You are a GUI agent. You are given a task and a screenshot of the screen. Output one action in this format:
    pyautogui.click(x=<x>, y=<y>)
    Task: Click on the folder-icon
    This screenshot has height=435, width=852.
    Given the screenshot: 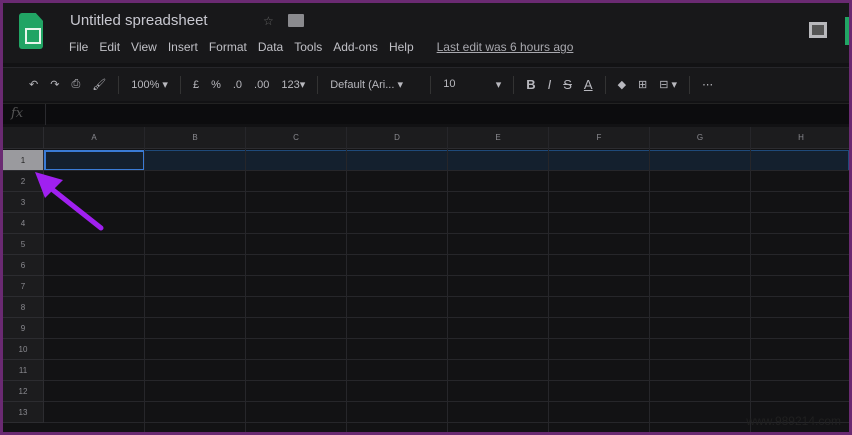 What is the action you would take?
    pyautogui.click(x=296, y=20)
    